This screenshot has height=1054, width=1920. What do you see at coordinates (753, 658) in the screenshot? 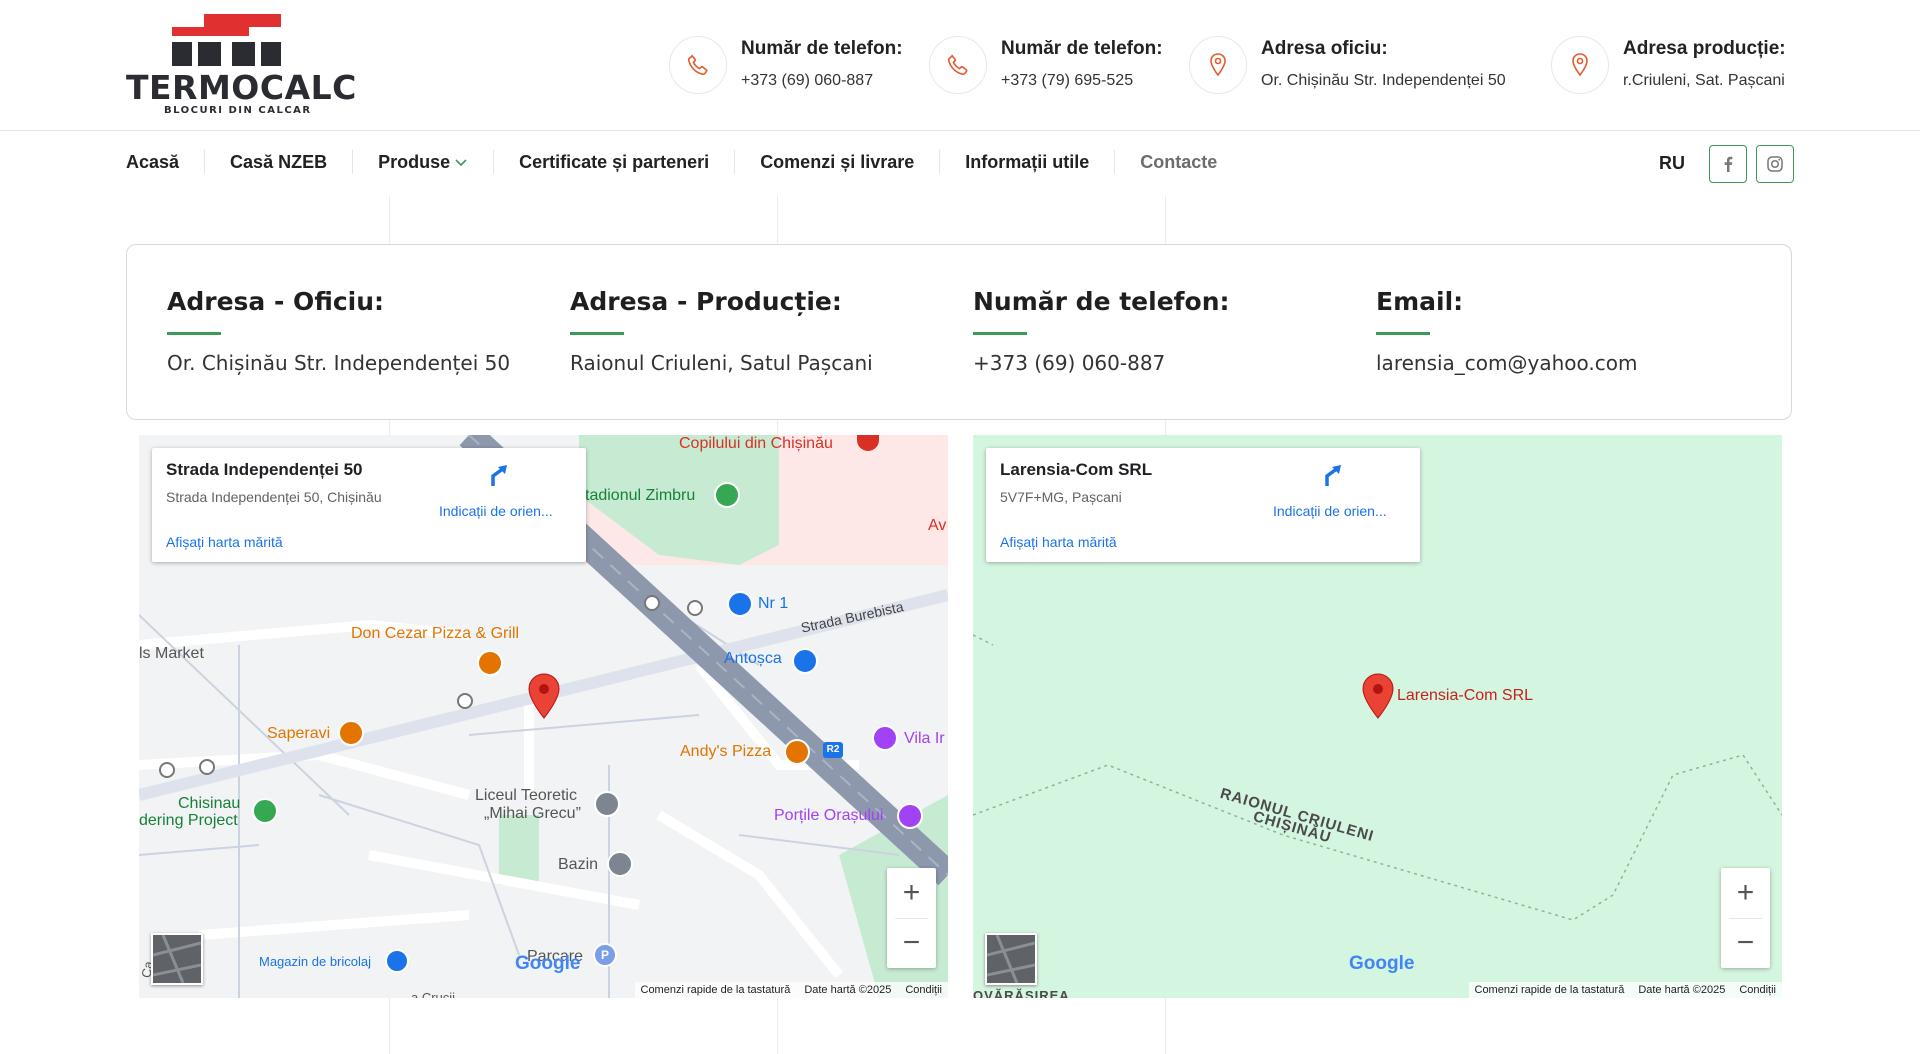
I see `map-label: Antoșca` at bounding box center [753, 658].